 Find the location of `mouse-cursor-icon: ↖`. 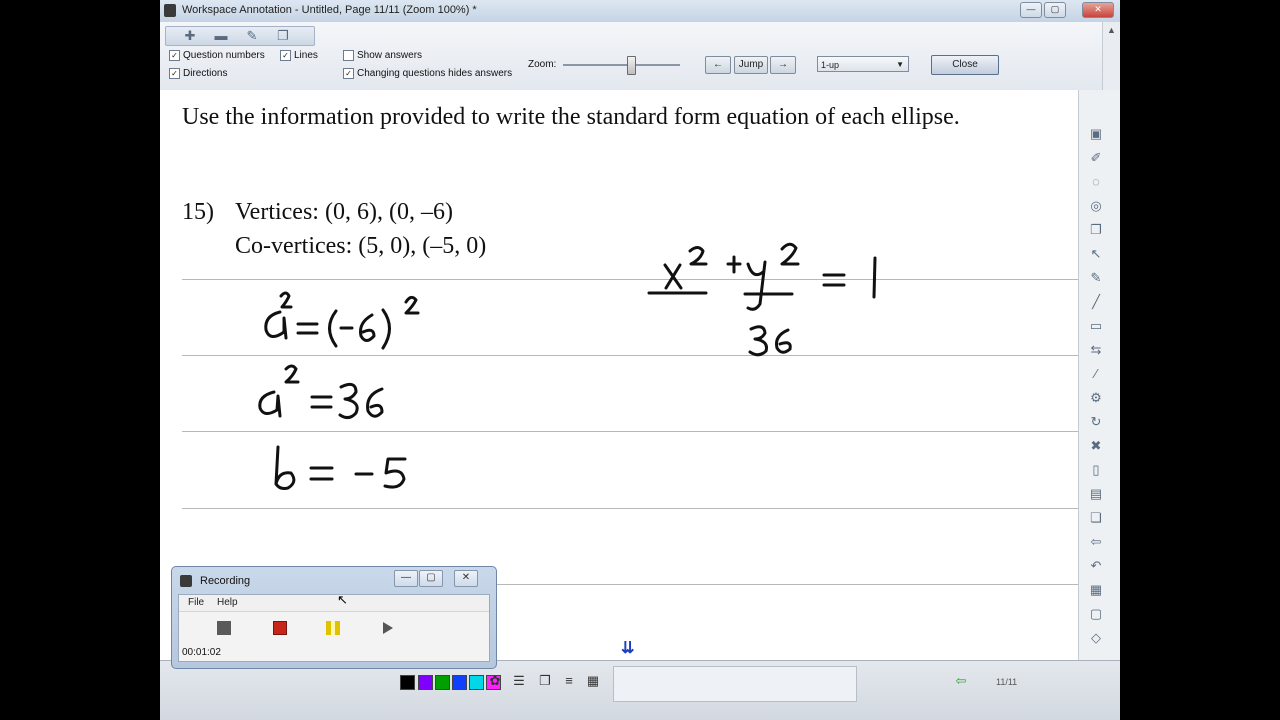

mouse-cursor-icon: ↖ is located at coordinates (342, 599).